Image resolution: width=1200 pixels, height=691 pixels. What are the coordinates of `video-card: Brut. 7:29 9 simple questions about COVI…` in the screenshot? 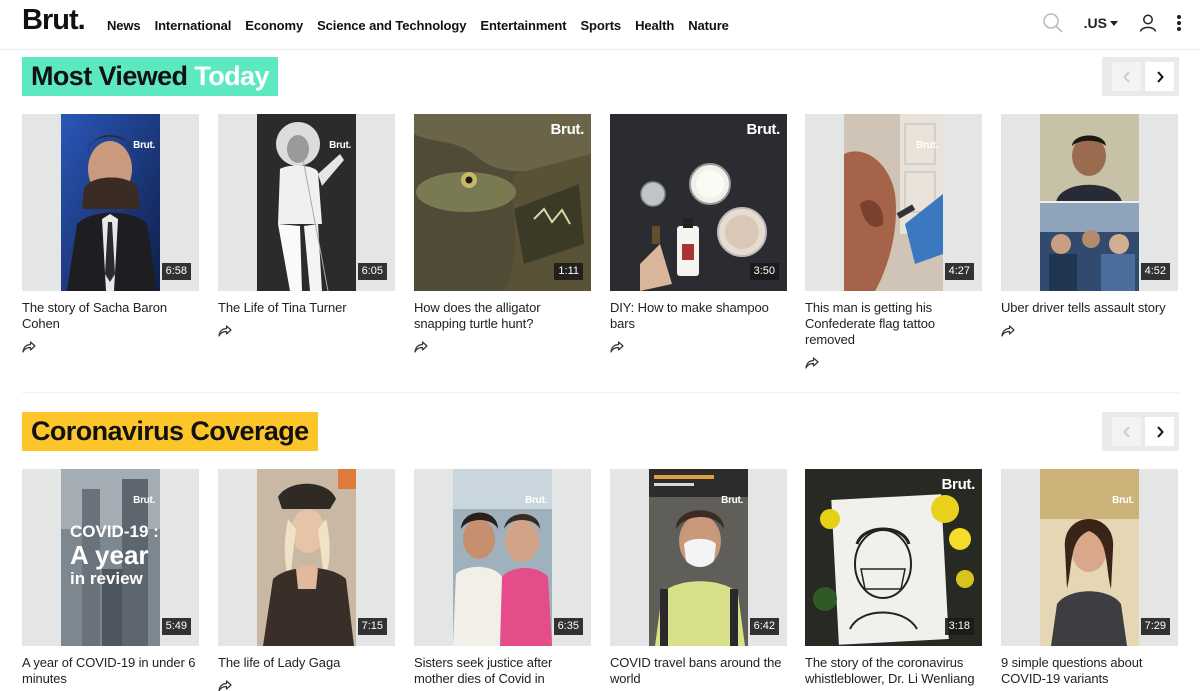 It's located at (1089, 578).